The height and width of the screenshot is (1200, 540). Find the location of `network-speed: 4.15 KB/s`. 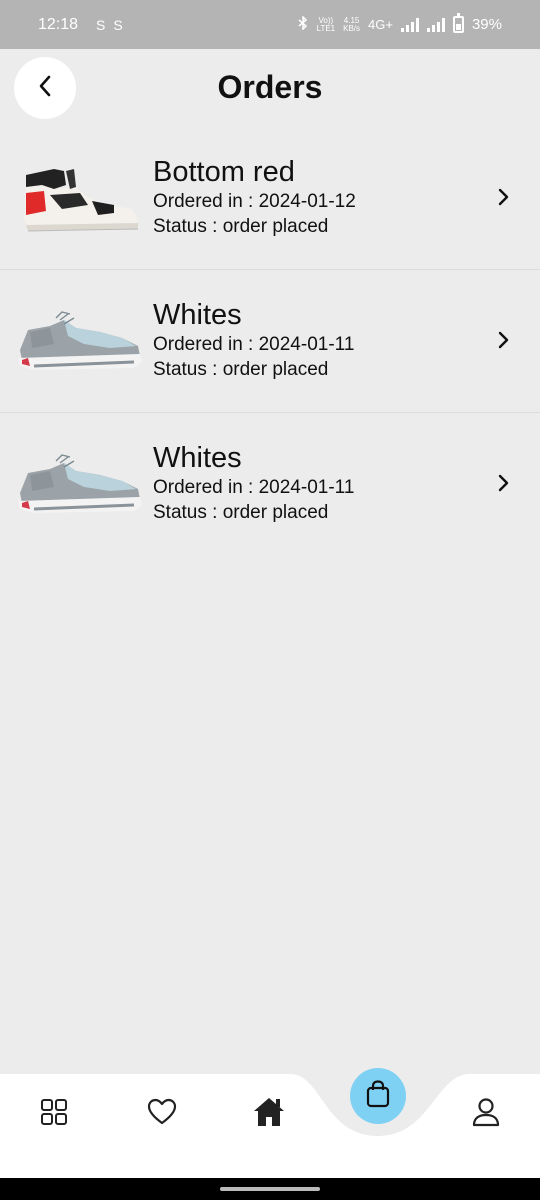

network-speed: 4.15 KB/s is located at coordinates (352, 24).